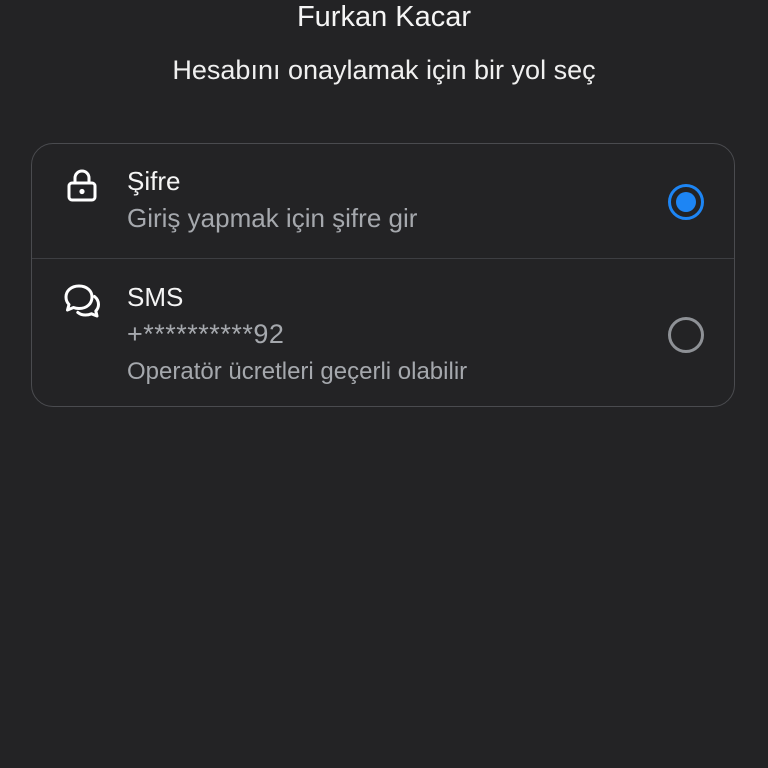 This screenshot has height=768, width=768. Describe the element at coordinates (686, 335) in the screenshot. I see `sms-radio-button` at that location.